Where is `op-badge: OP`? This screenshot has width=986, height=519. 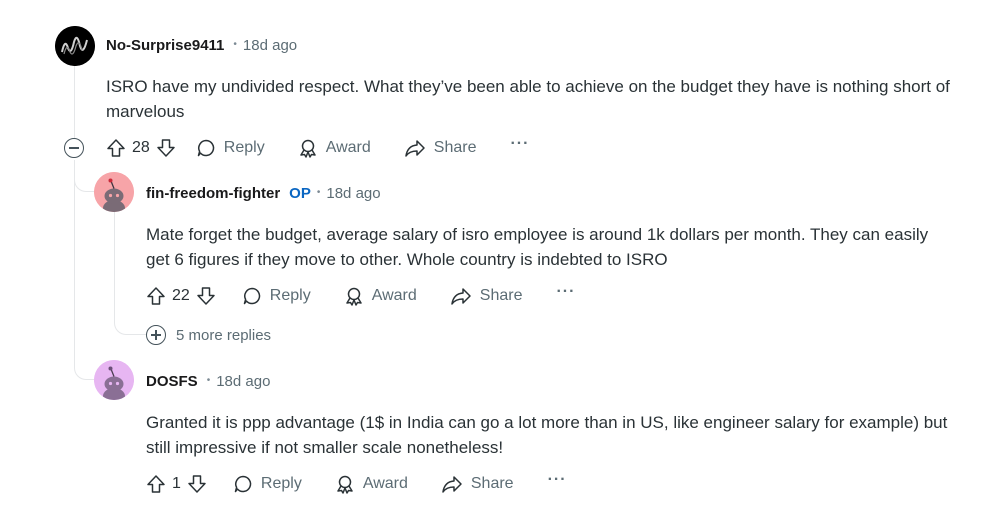 op-badge: OP is located at coordinates (300, 193).